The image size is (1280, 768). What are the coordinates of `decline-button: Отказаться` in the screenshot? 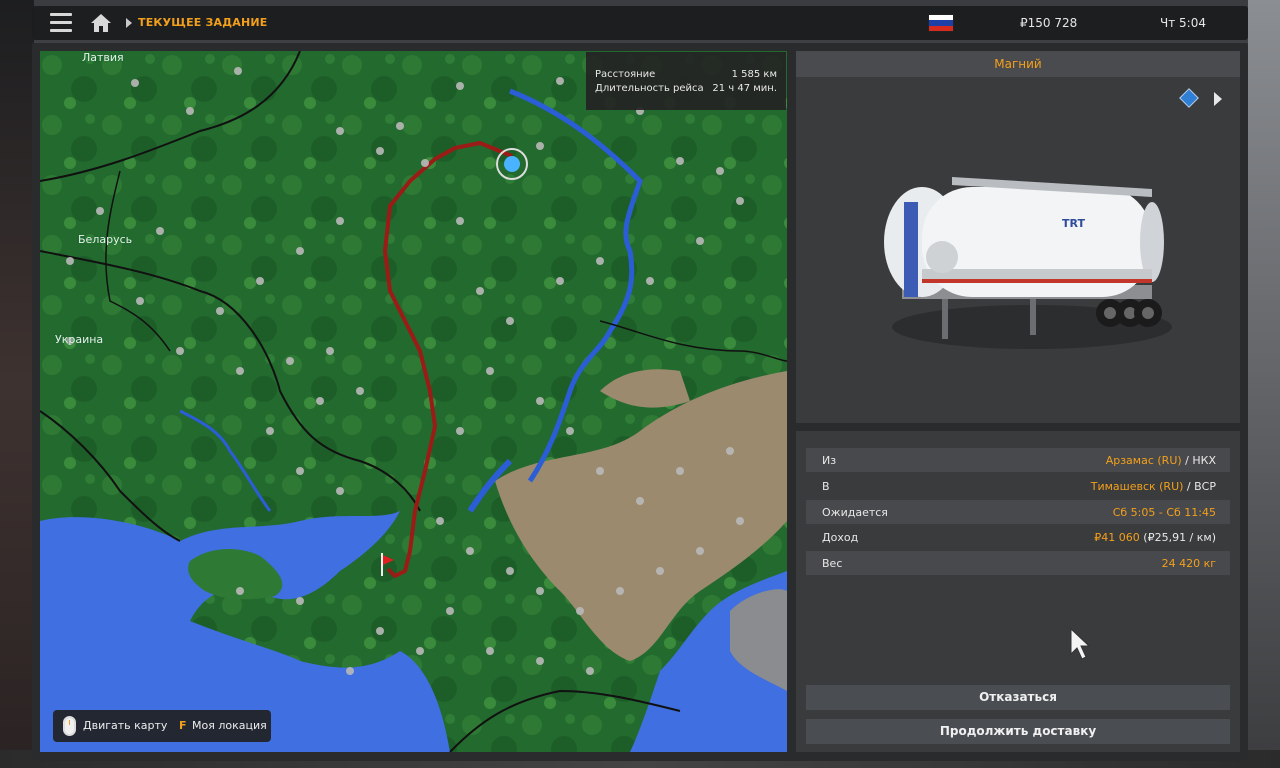 It's located at (1018, 697).